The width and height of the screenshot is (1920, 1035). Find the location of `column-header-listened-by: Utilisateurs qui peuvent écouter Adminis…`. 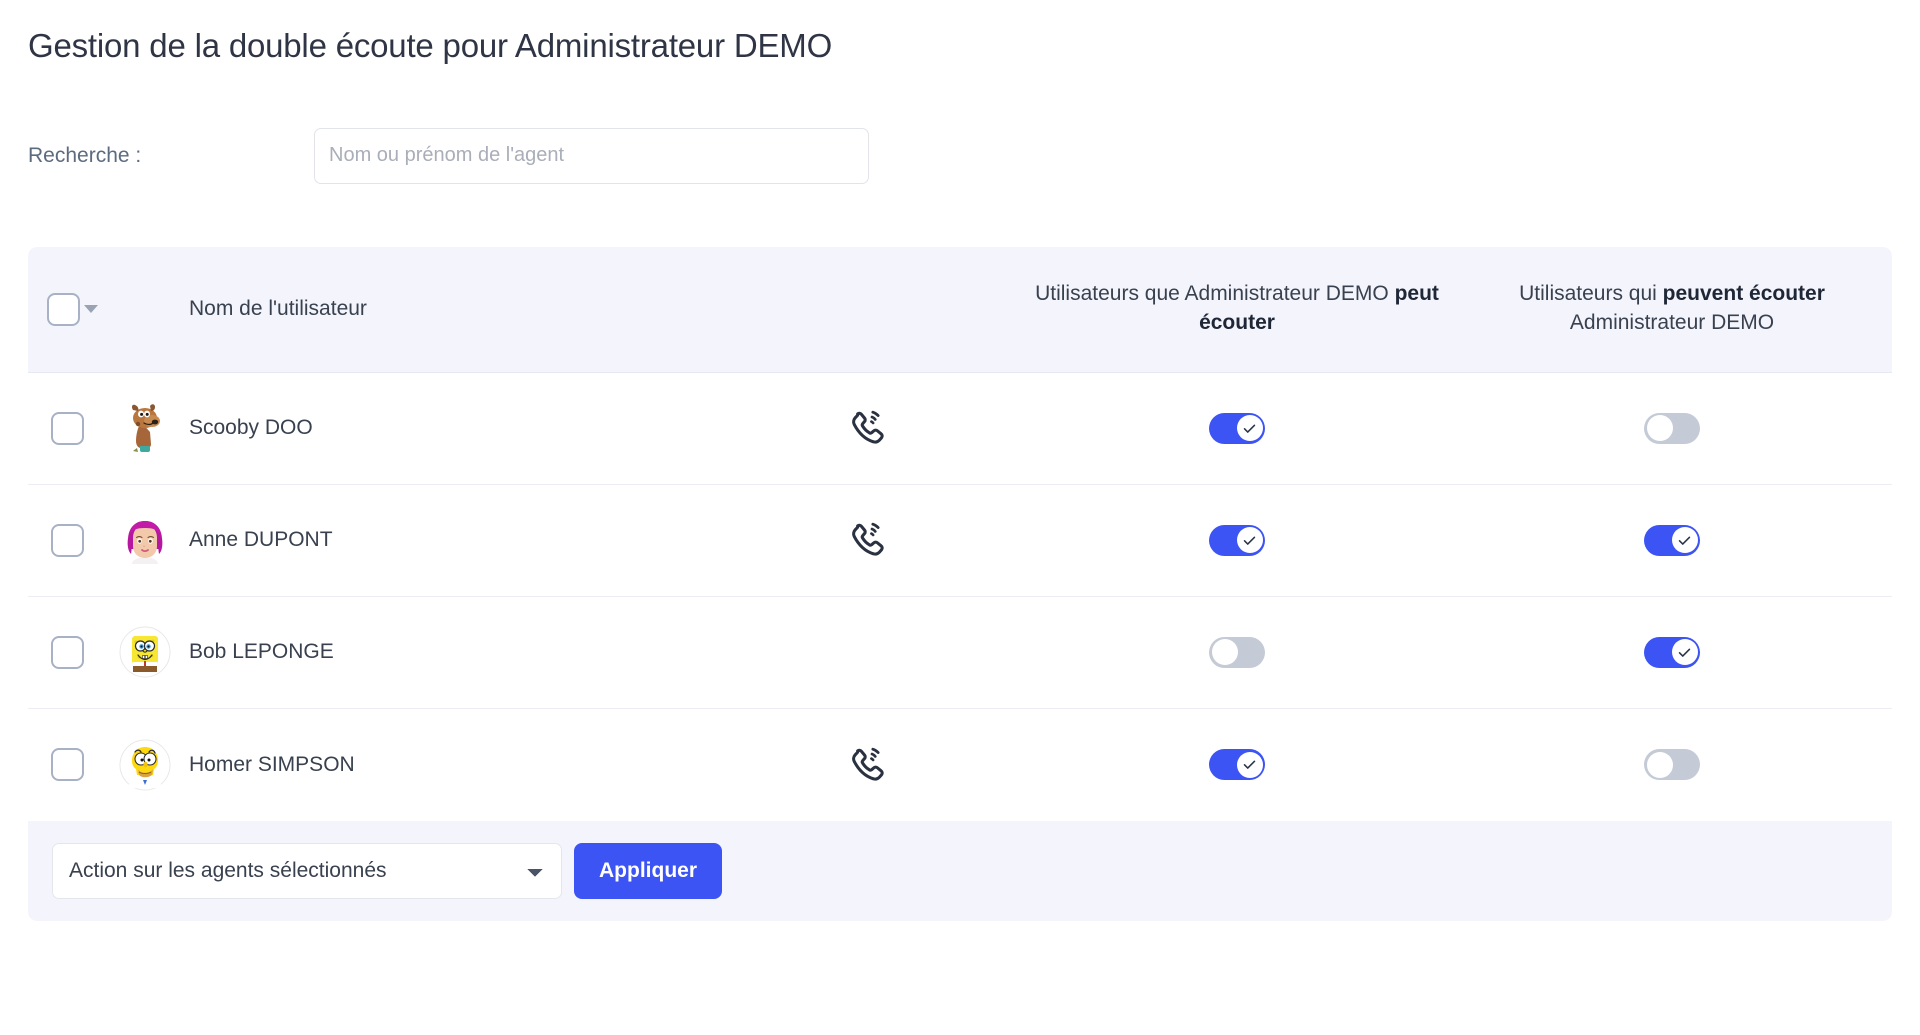

column-header-listened-by: Utilisateurs qui peuvent écouter Adminis… is located at coordinates (1672, 309).